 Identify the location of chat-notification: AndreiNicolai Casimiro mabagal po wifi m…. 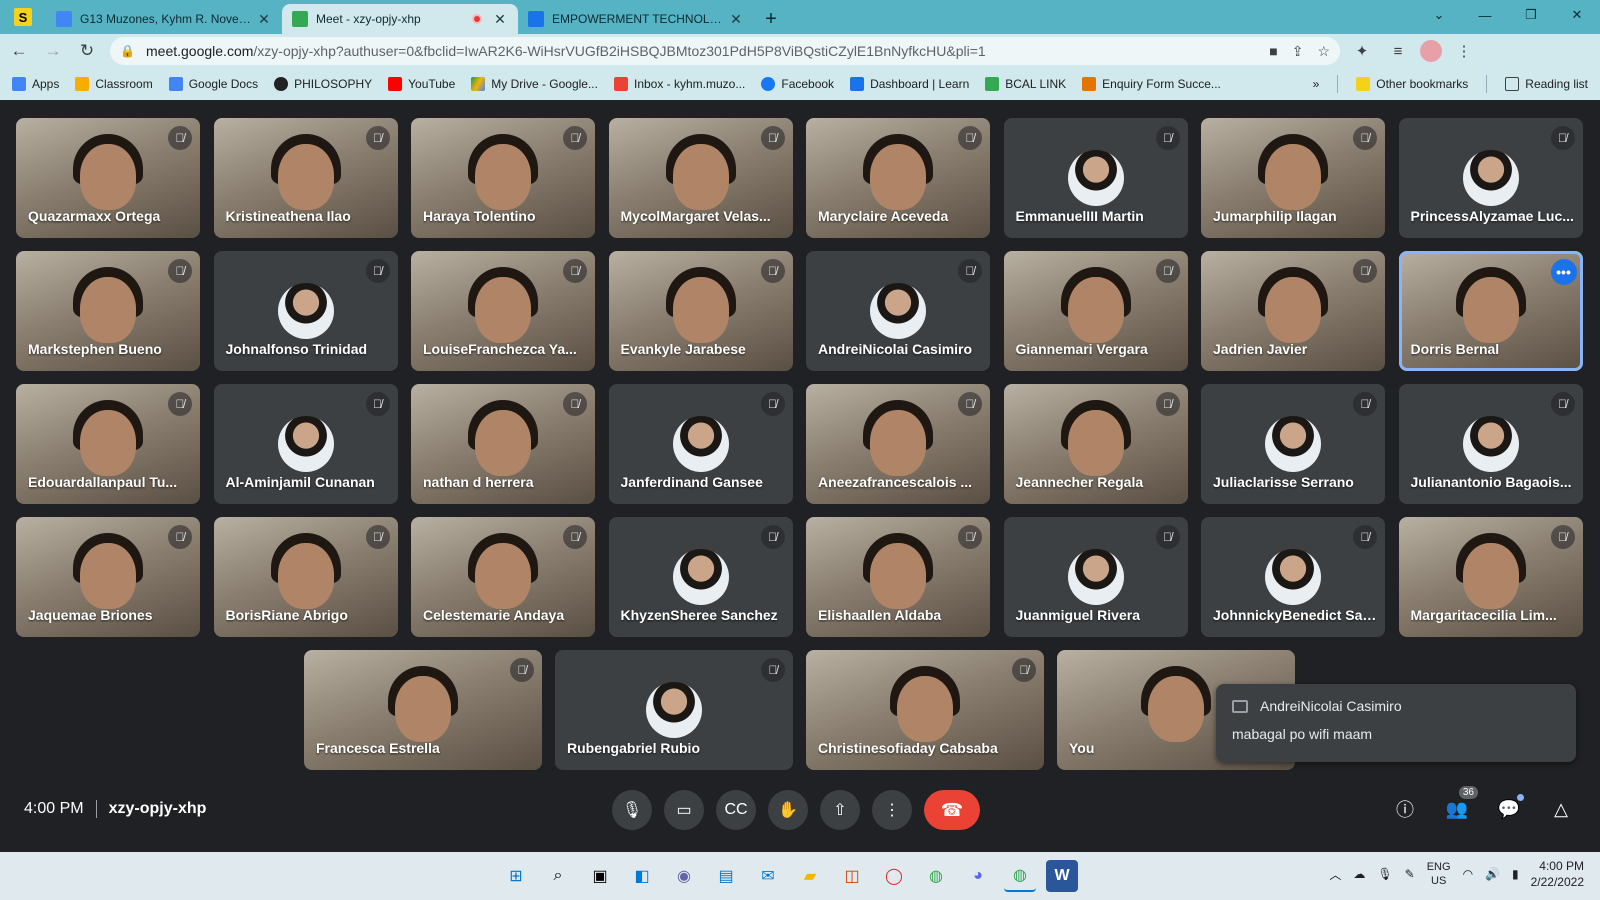
(1396, 723).